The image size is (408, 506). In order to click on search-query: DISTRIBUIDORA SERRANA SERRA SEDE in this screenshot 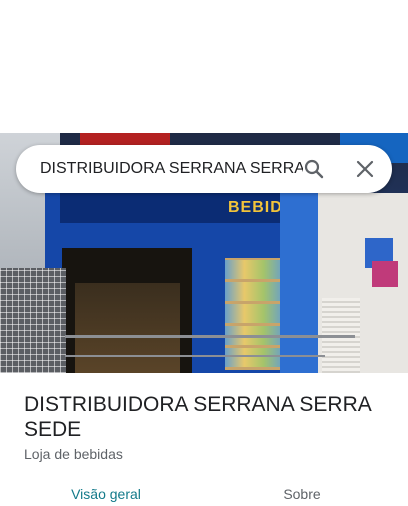, I will do `click(171, 169)`.